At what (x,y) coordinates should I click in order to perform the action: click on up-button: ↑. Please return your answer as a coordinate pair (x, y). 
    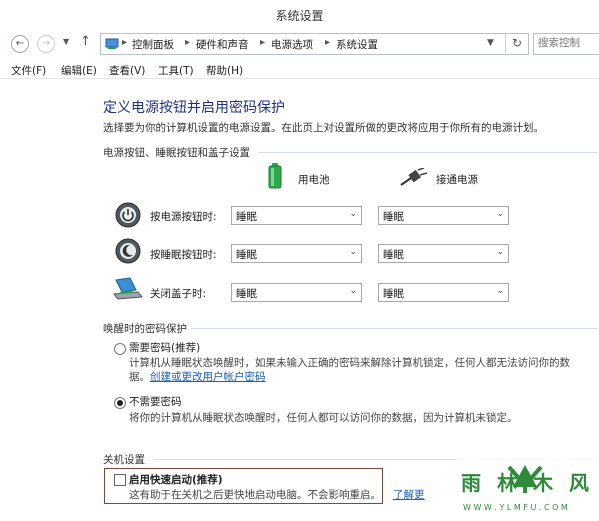
    Looking at the image, I should click on (85, 41).